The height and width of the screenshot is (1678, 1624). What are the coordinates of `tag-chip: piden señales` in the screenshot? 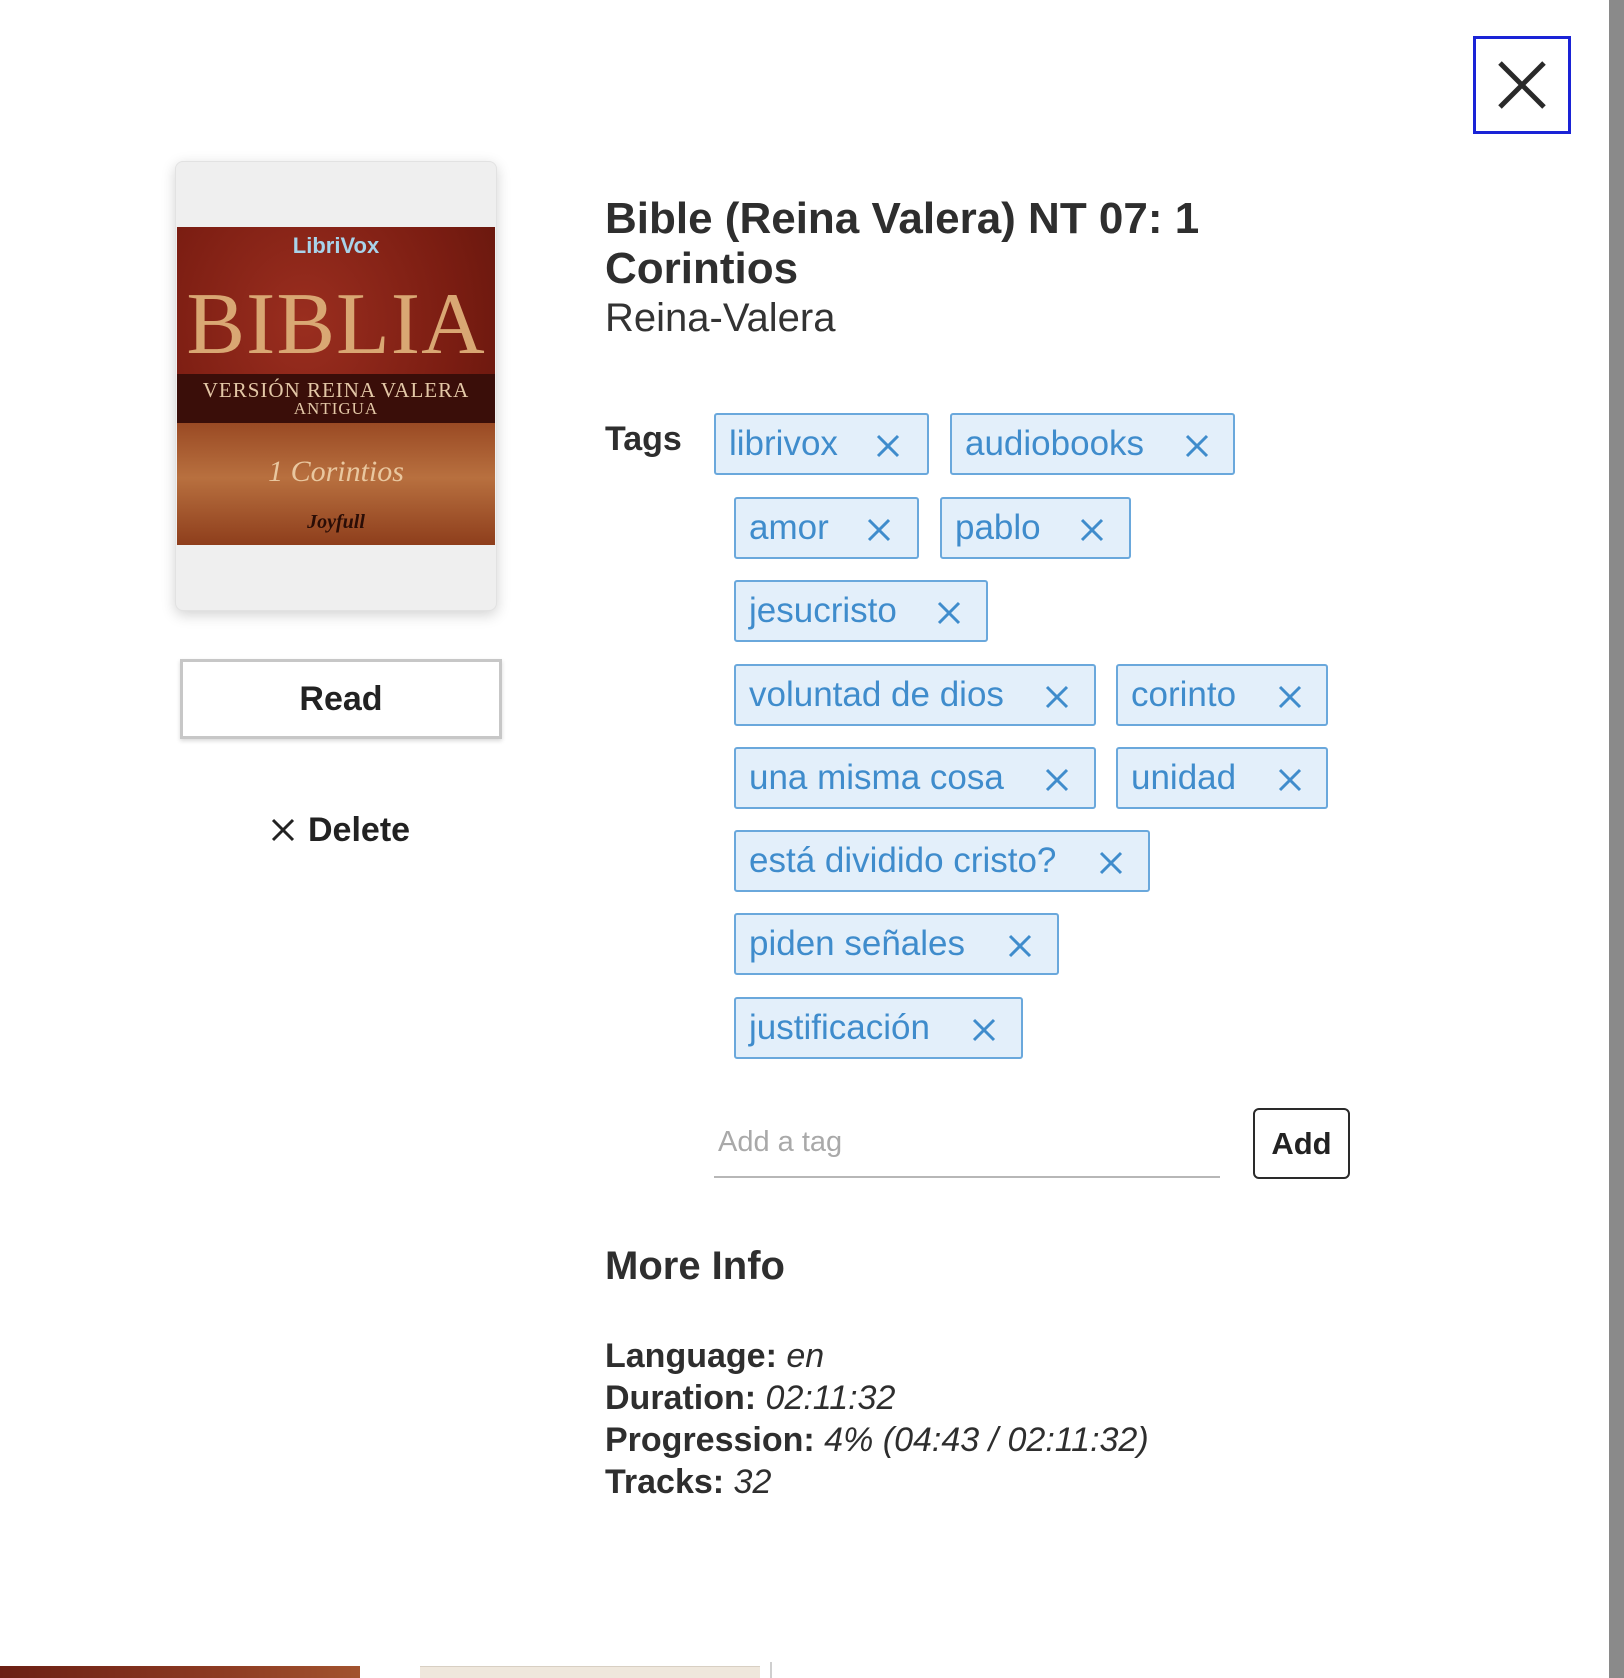 It's located at (896, 944).